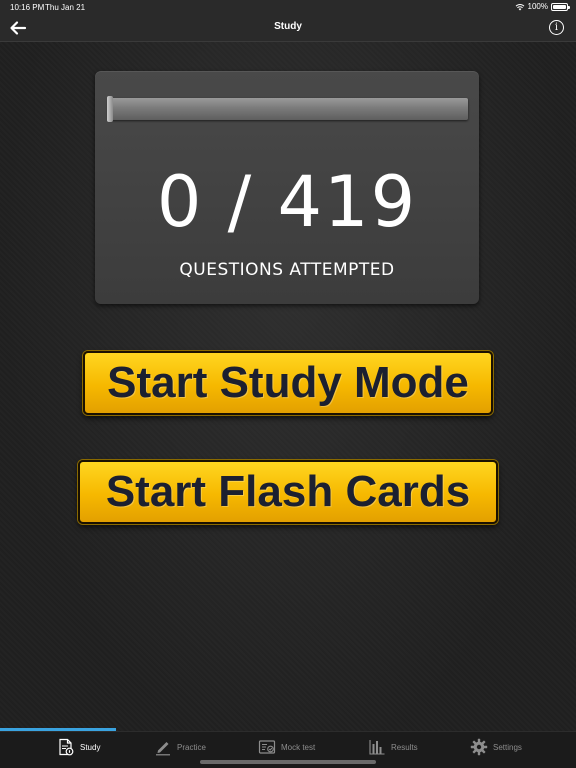 Image resolution: width=576 pixels, height=768 pixels. I want to click on navigation-bar: Study i, so click(288, 28).